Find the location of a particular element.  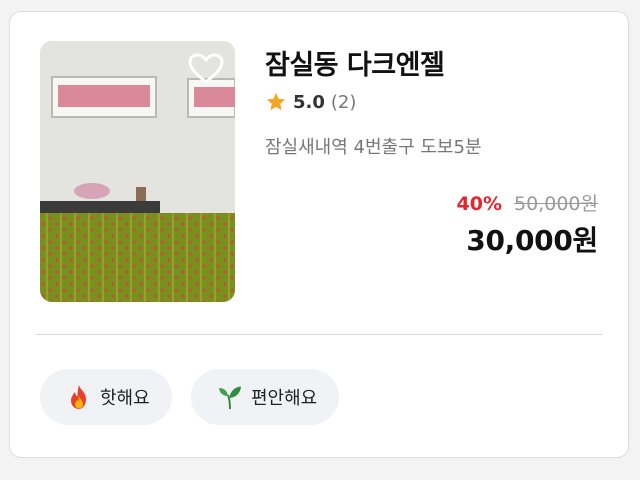

tag-hot: 핫해요 is located at coordinates (106, 397).